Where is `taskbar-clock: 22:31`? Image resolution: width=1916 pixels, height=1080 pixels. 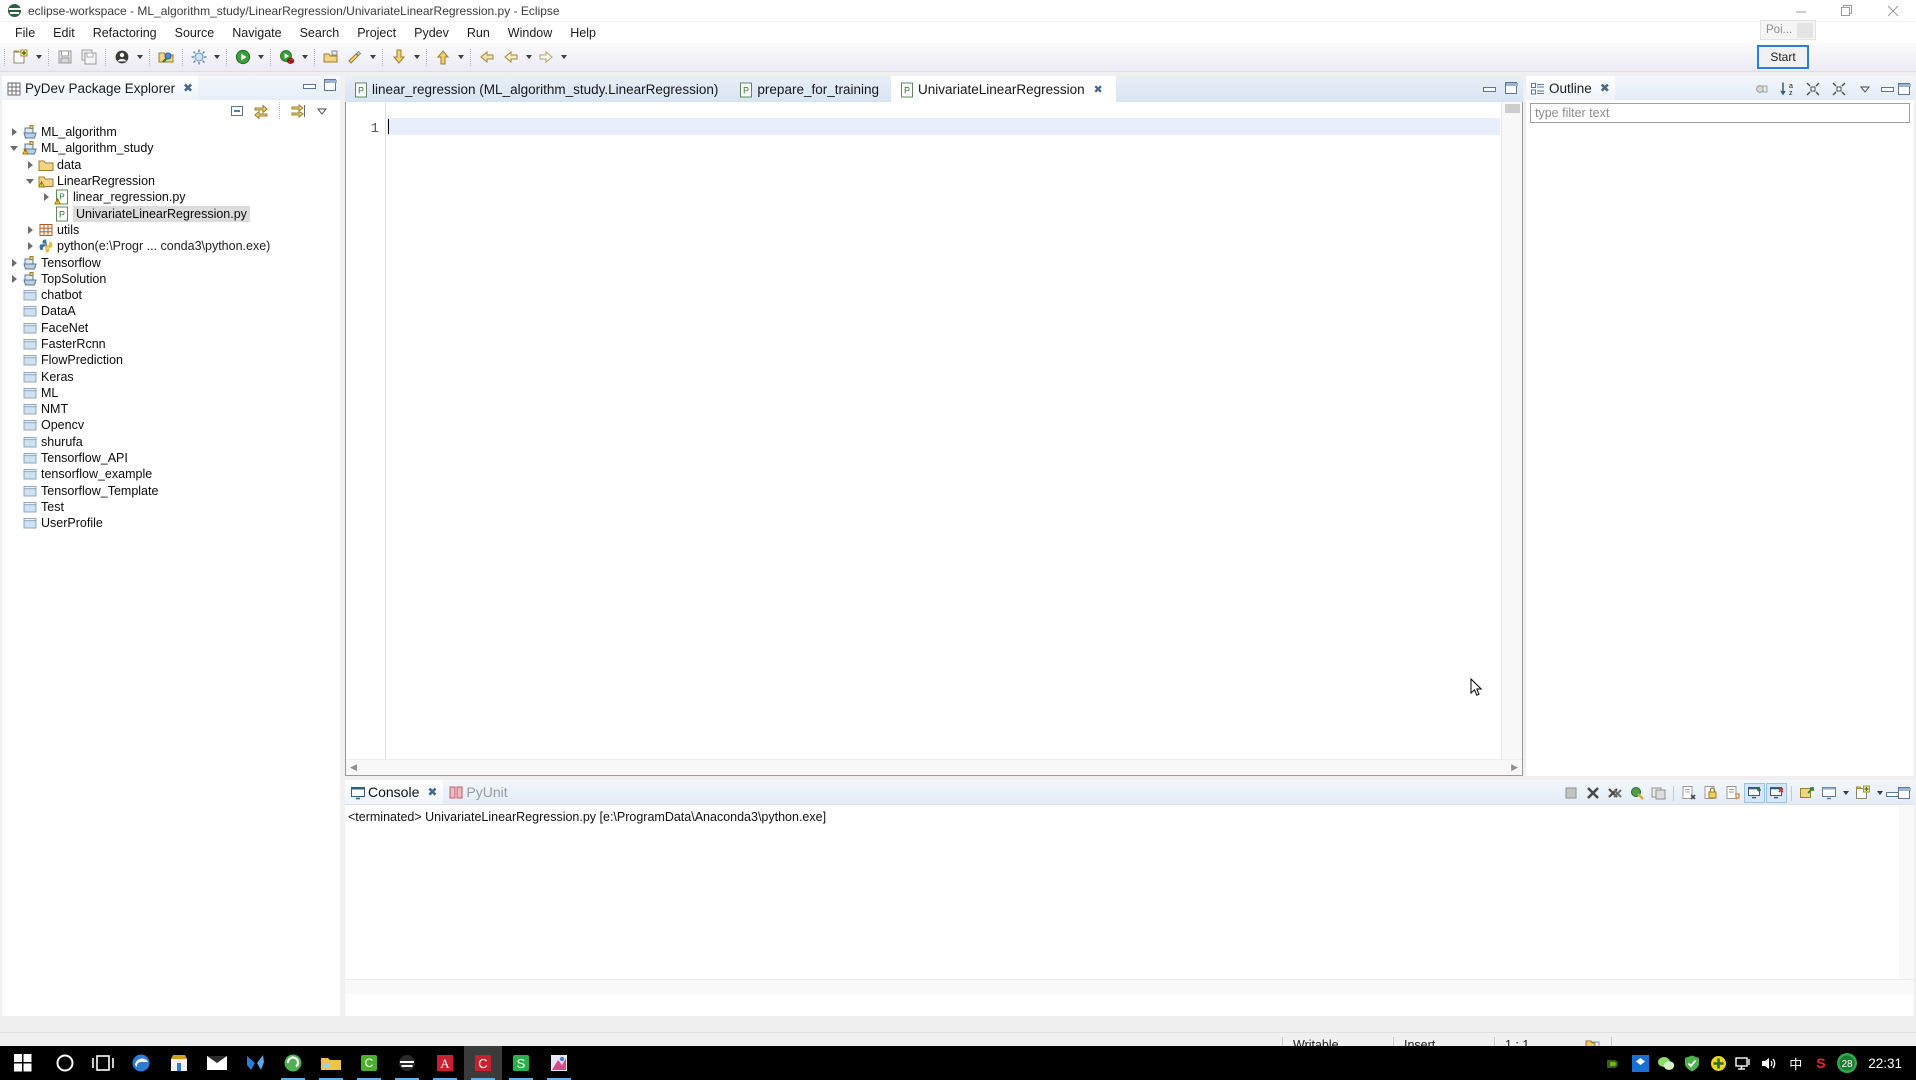
taskbar-clock: 22:31 is located at coordinates (1886, 1063).